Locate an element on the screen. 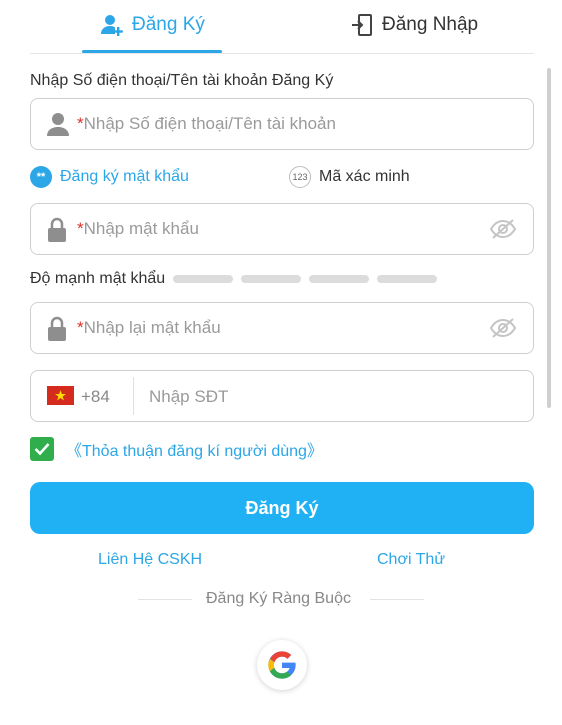  tab-register-label: Đăng Ký is located at coordinates (168, 24).